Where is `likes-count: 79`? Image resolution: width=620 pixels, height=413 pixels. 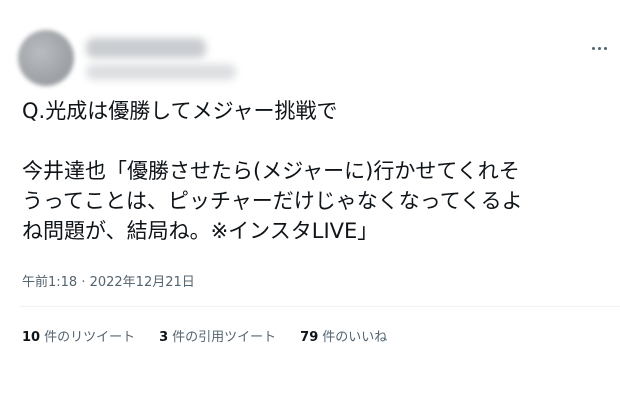
likes-count: 79 is located at coordinates (309, 337).